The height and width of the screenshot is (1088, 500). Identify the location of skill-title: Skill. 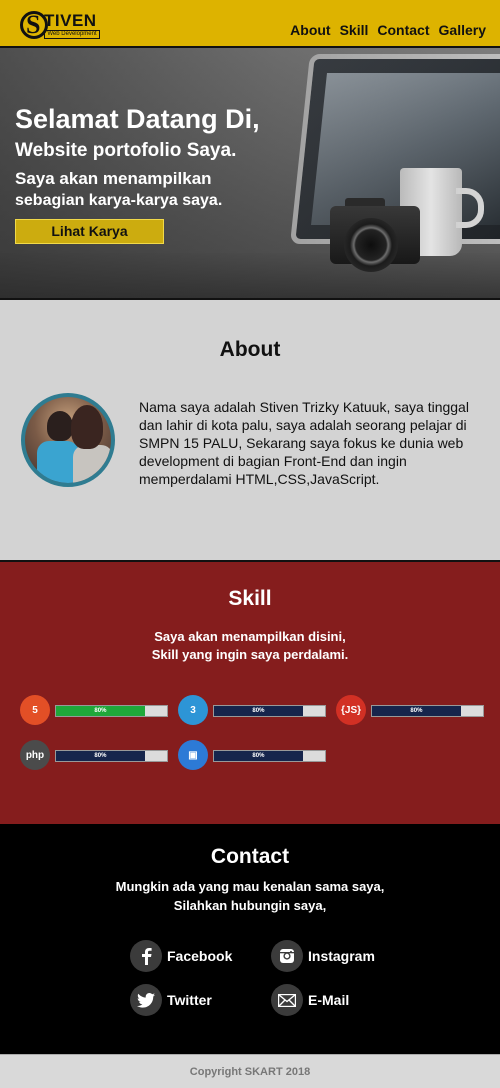
(250, 598).